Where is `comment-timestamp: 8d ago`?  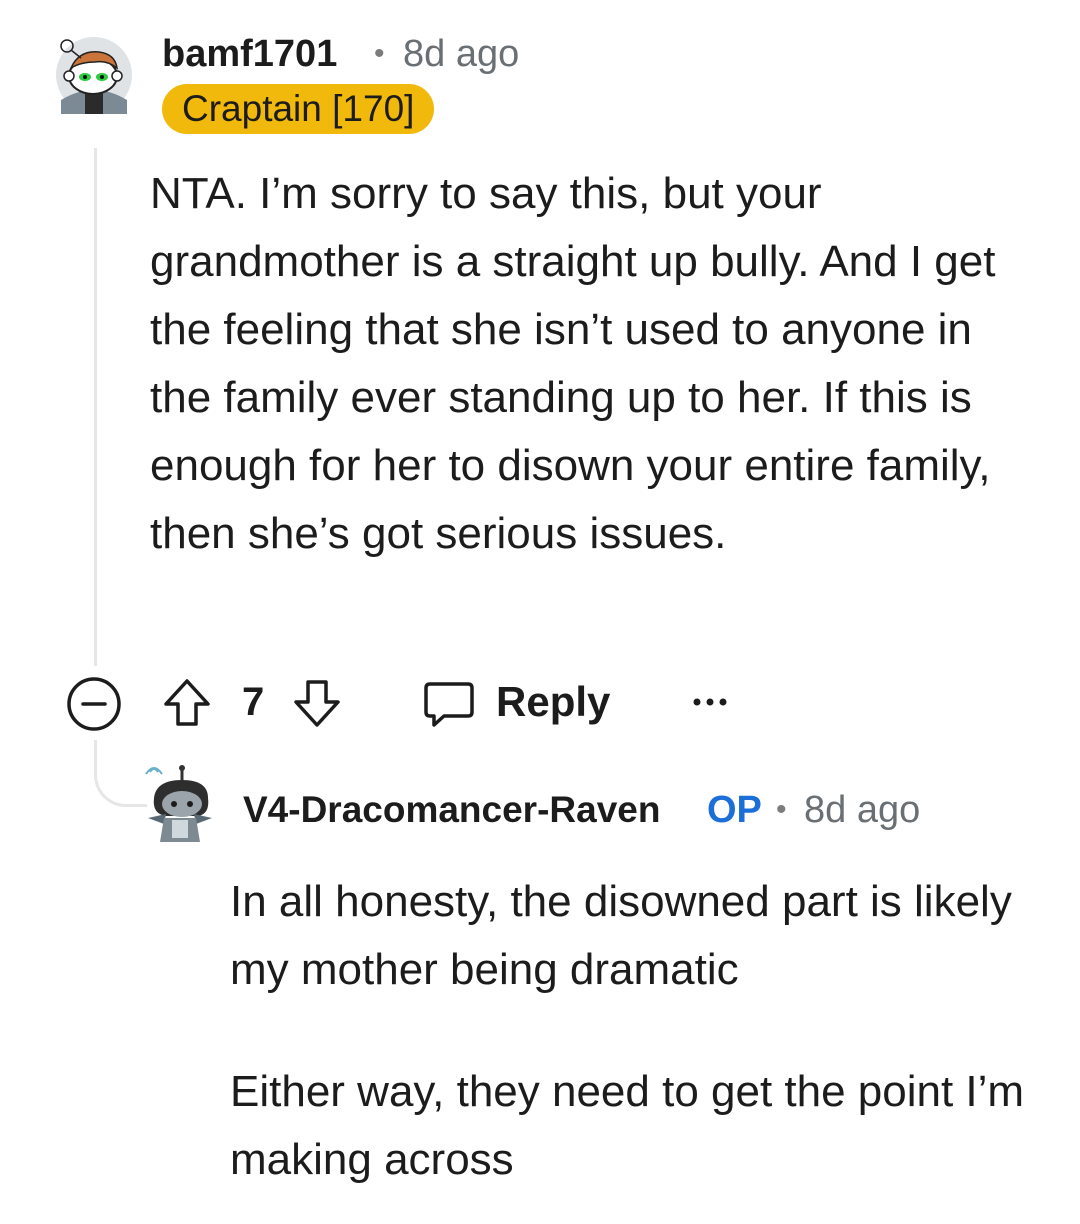
comment-timestamp: 8d ago is located at coordinates (461, 54).